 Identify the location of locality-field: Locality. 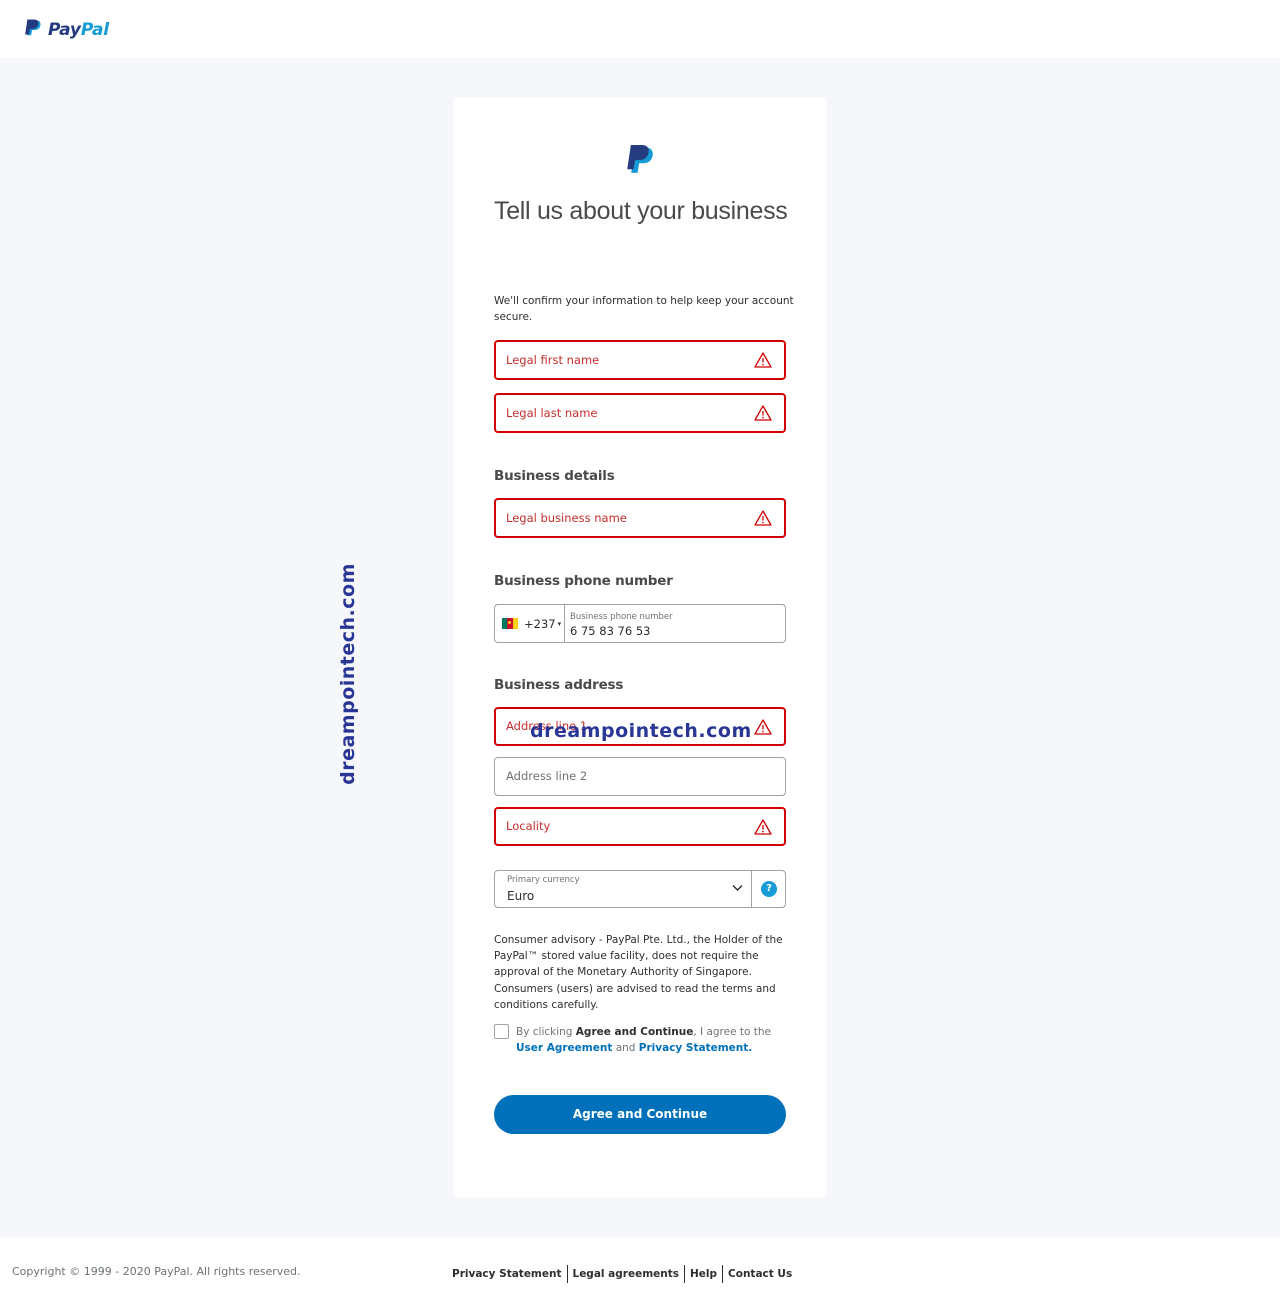
(640, 826).